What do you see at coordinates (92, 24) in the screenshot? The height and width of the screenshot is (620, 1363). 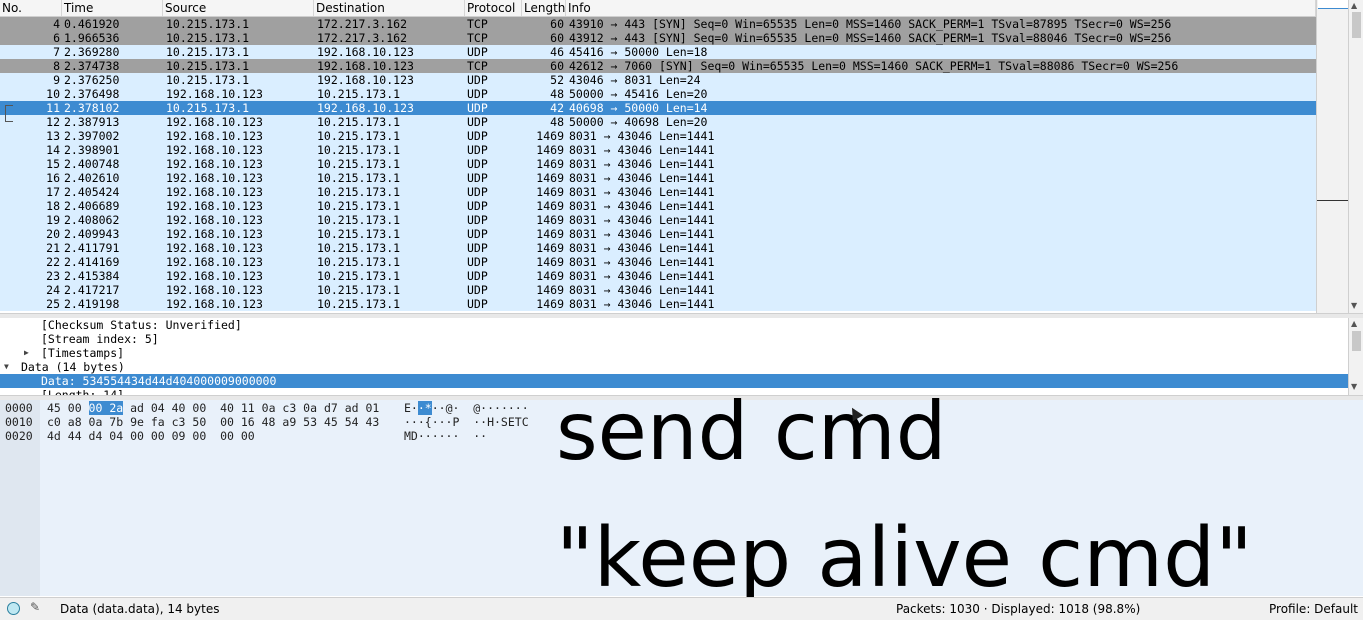 I see `packet-cell-time: 0.461920` at bounding box center [92, 24].